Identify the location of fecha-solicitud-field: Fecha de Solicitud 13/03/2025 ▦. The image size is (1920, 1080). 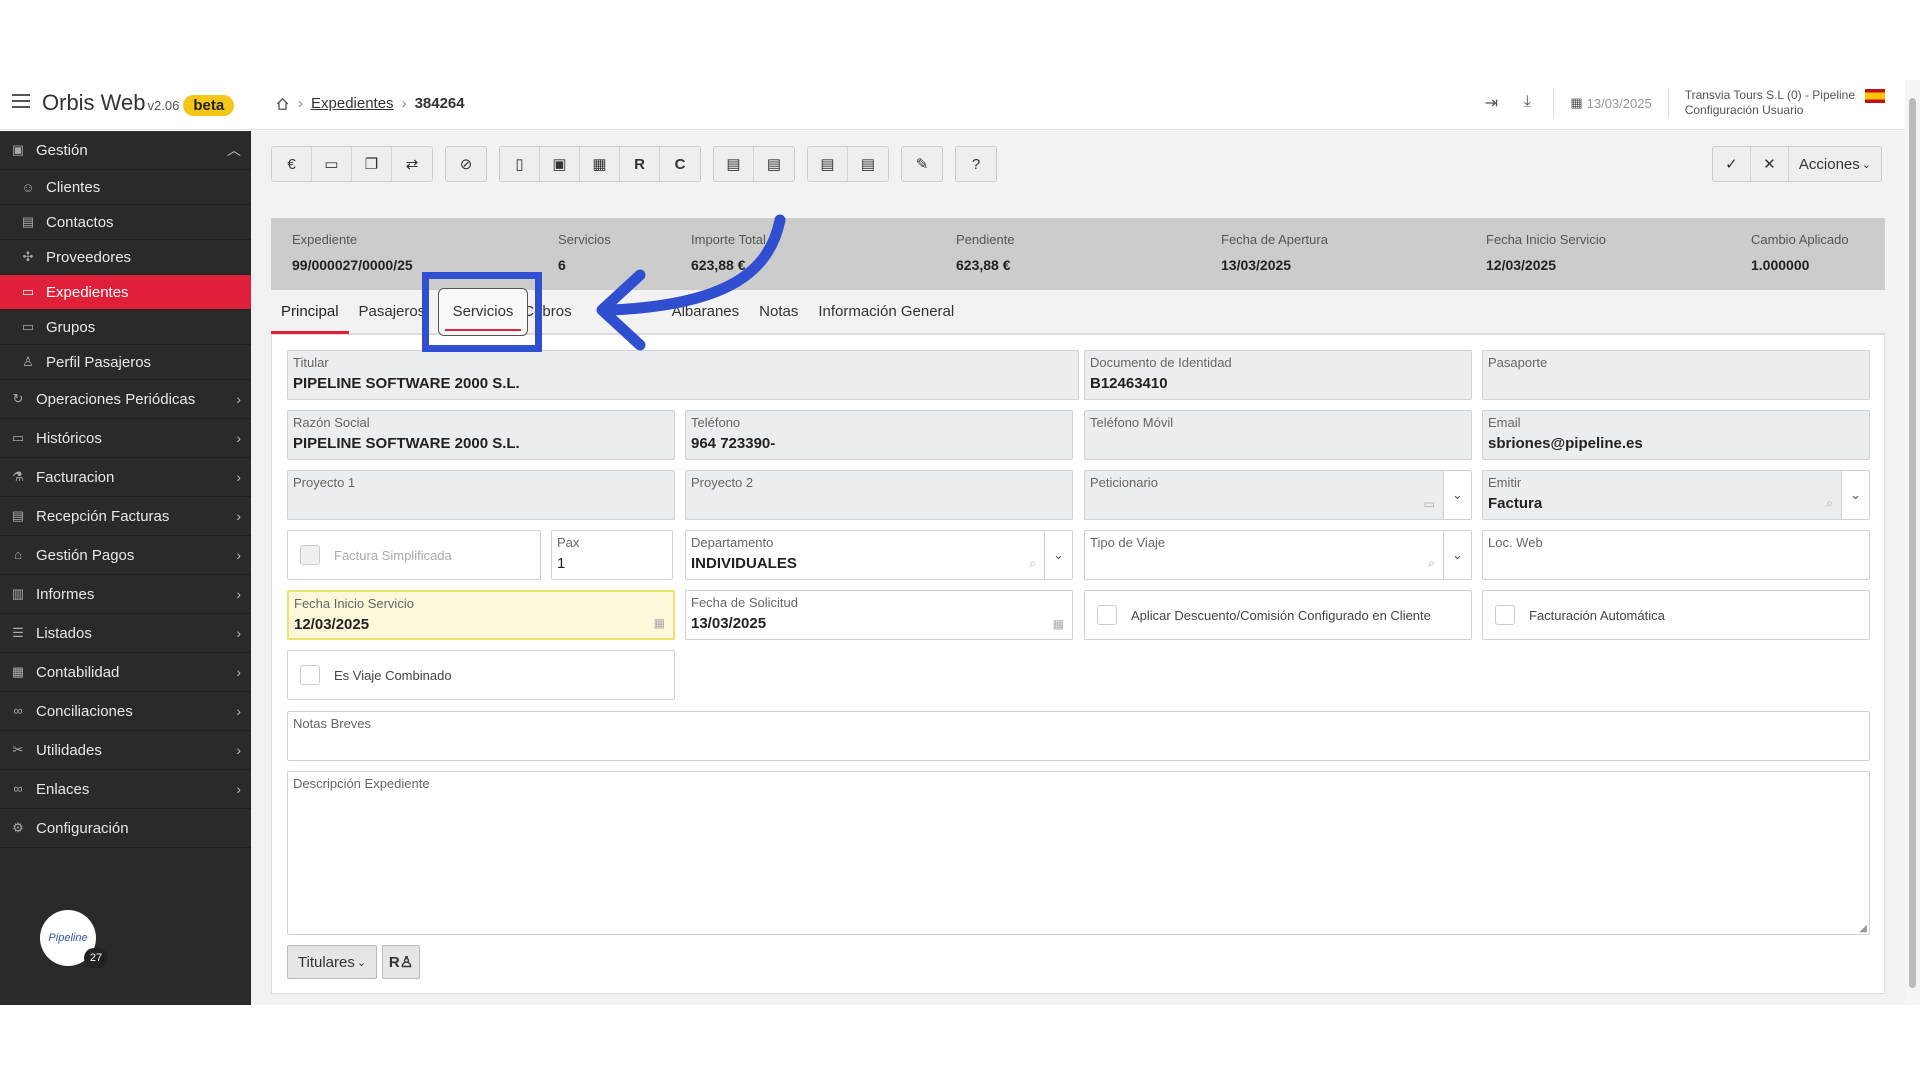
(879, 615).